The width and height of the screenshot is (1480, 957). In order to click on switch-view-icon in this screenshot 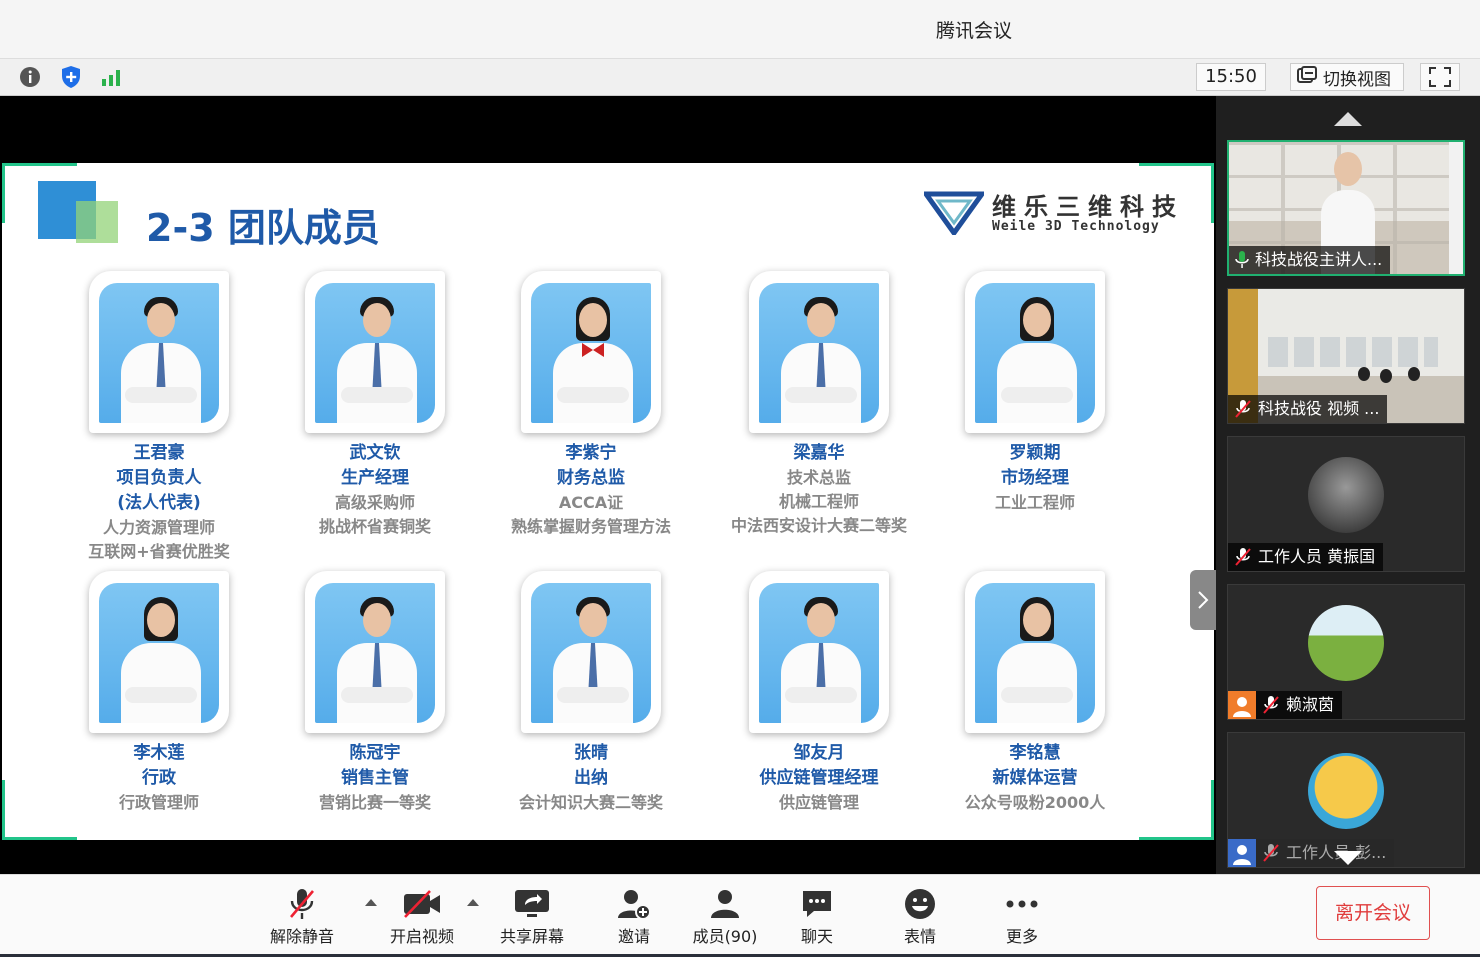, I will do `click(1307, 77)`.